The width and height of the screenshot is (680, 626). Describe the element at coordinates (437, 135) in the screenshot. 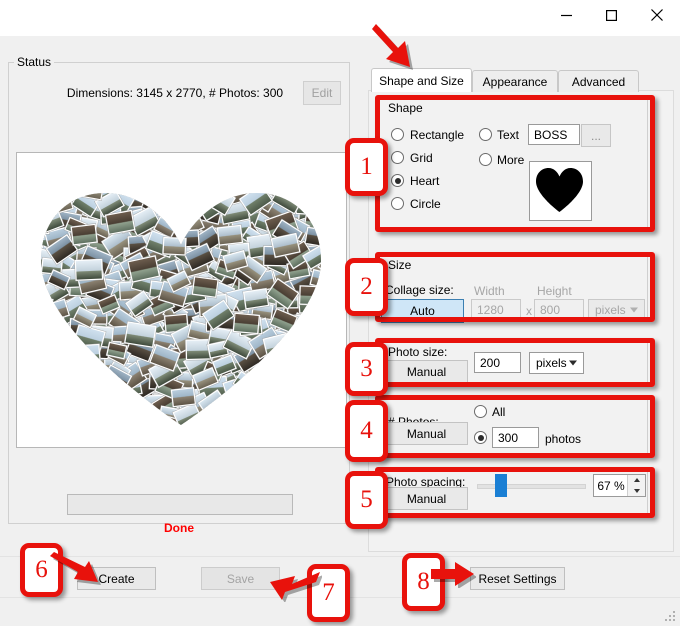

I see `label-rectangle: Rectangle` at that location.